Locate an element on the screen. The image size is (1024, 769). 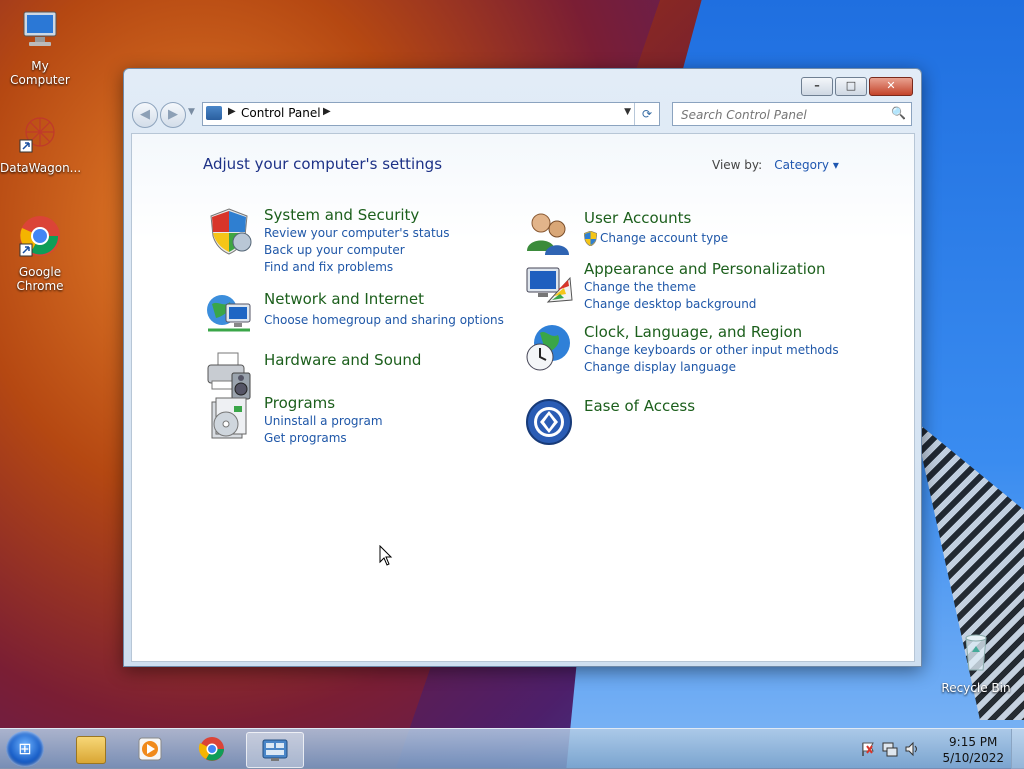
category-title: Programs is located at coordinates (299, 403).